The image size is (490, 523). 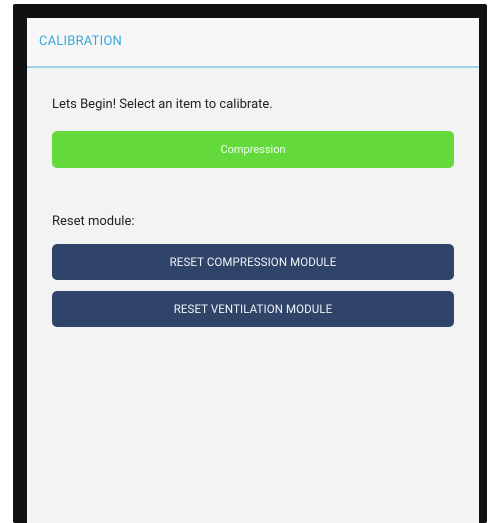 I want to click on intro-text: Lets Begin! Select an item to calibrate., so click(x=162, y=104).